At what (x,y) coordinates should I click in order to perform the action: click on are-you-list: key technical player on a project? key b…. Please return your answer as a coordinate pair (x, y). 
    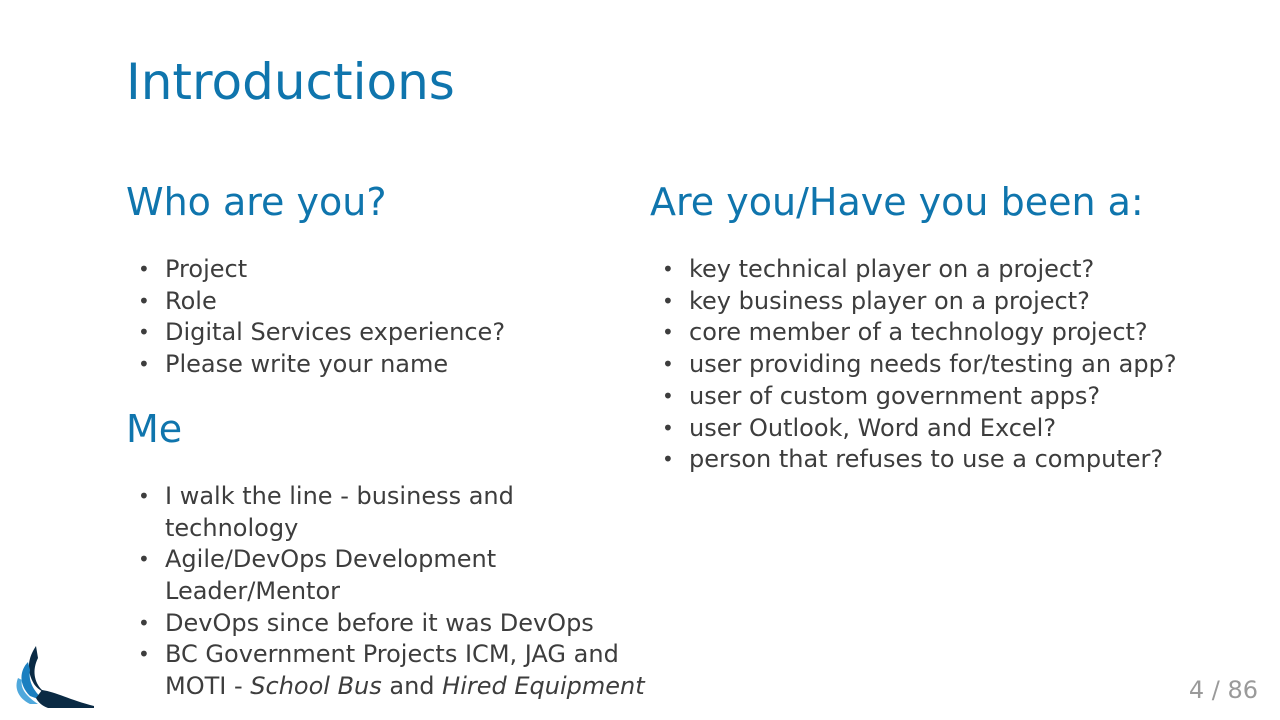
    Looking at the image, I should click on (930, 365).